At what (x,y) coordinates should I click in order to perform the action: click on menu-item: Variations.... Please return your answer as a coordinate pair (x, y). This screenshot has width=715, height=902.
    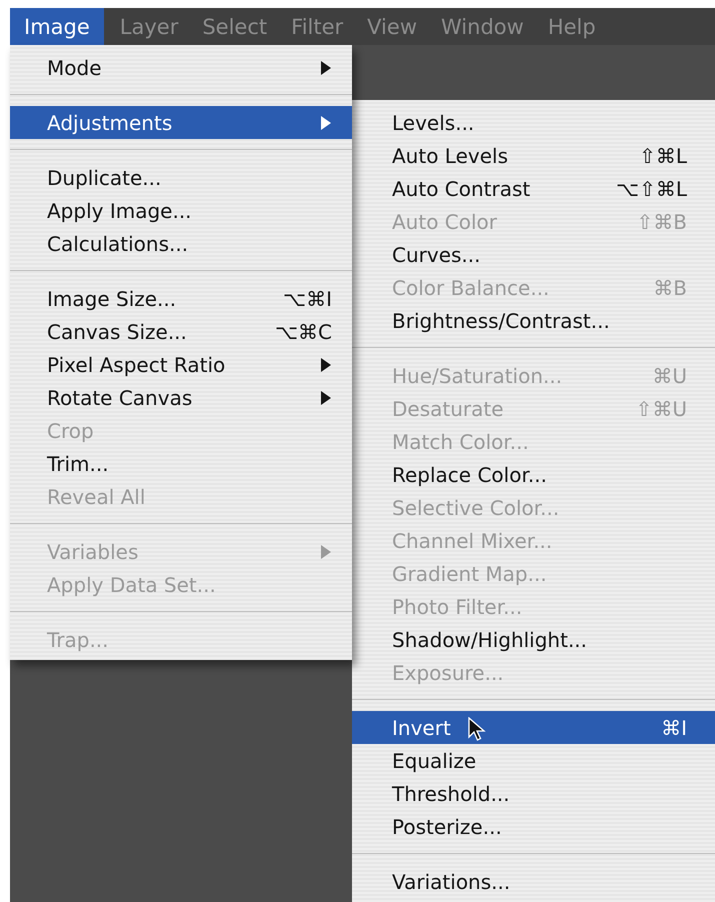
    Looking at the image, I should click on (533, 881).